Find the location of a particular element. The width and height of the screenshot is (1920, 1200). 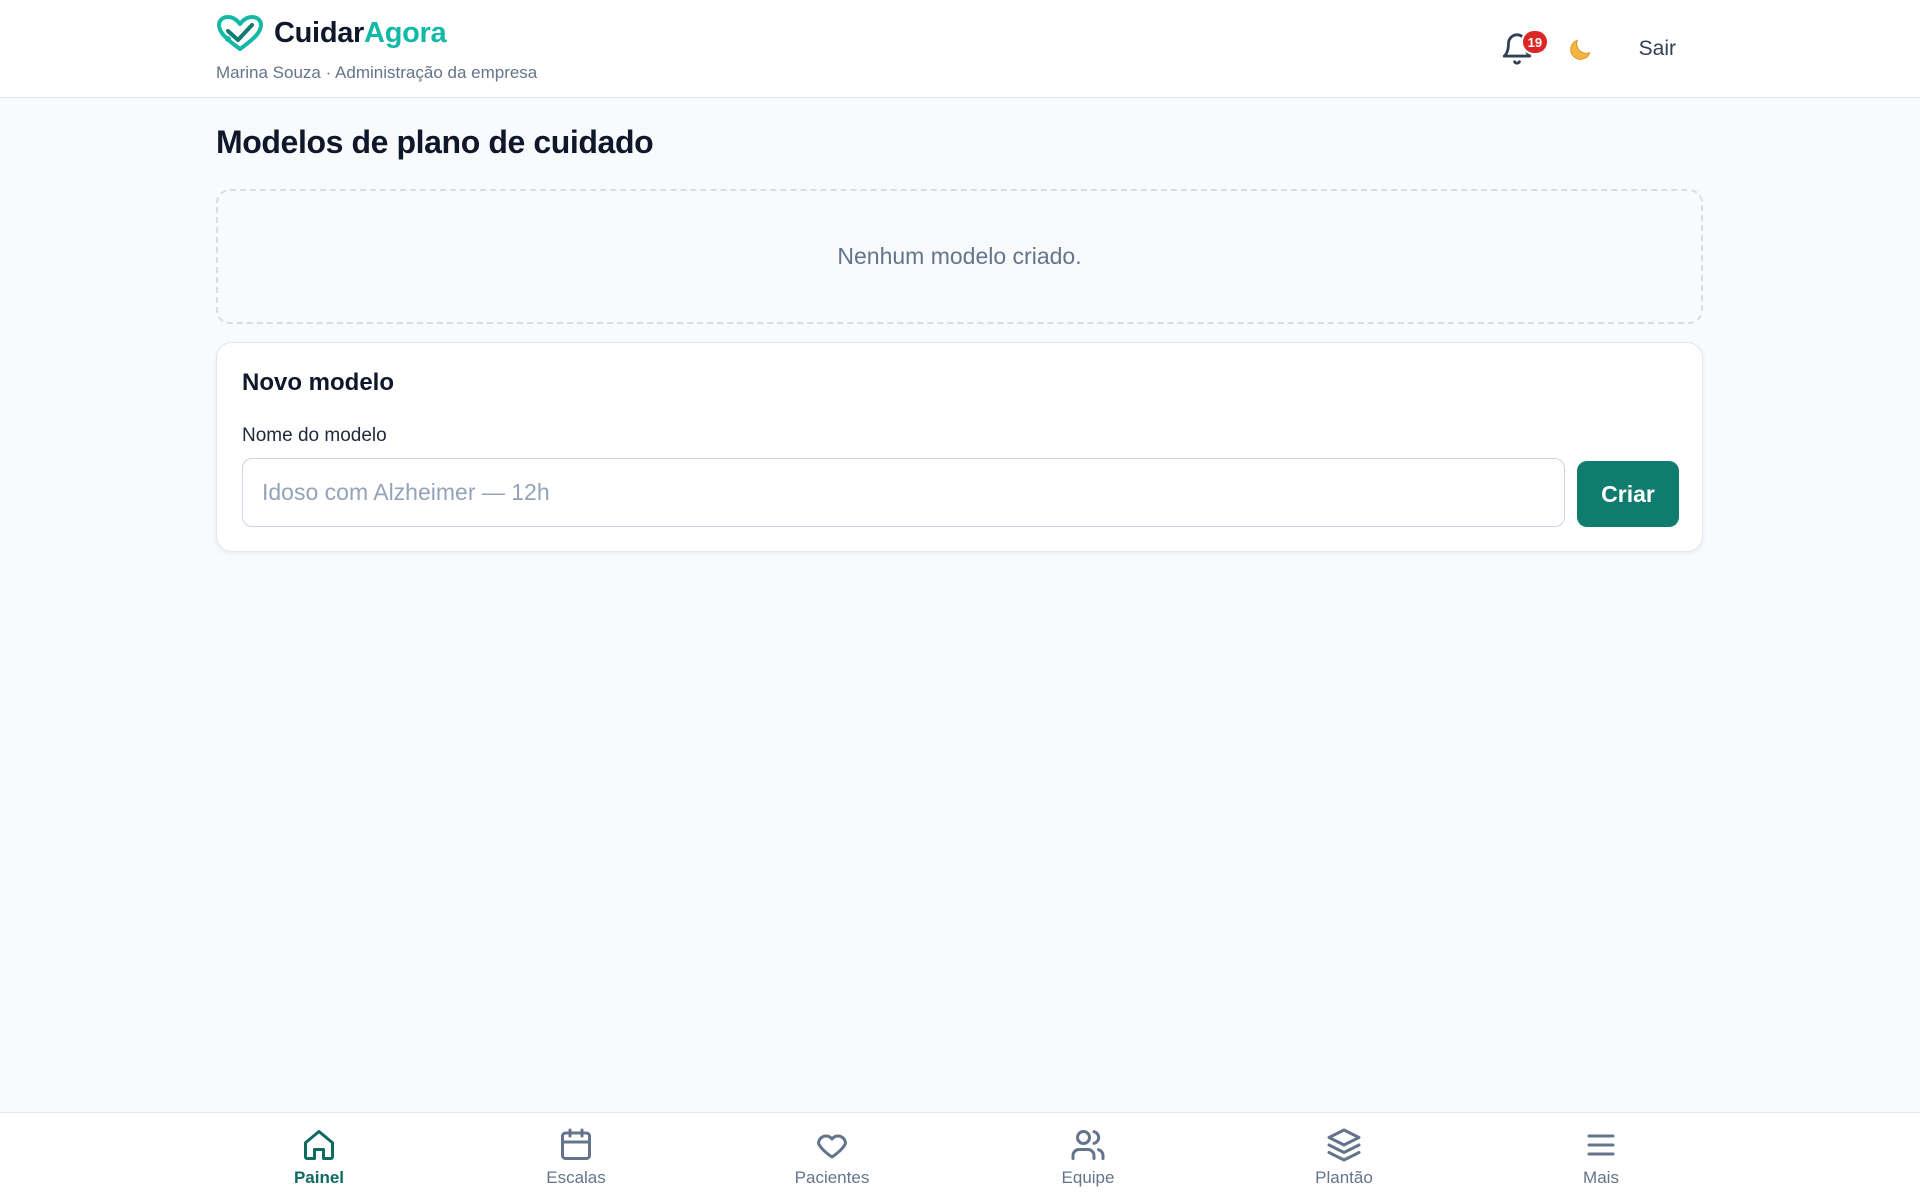

model-name-input is located at coordinates (903, 492).